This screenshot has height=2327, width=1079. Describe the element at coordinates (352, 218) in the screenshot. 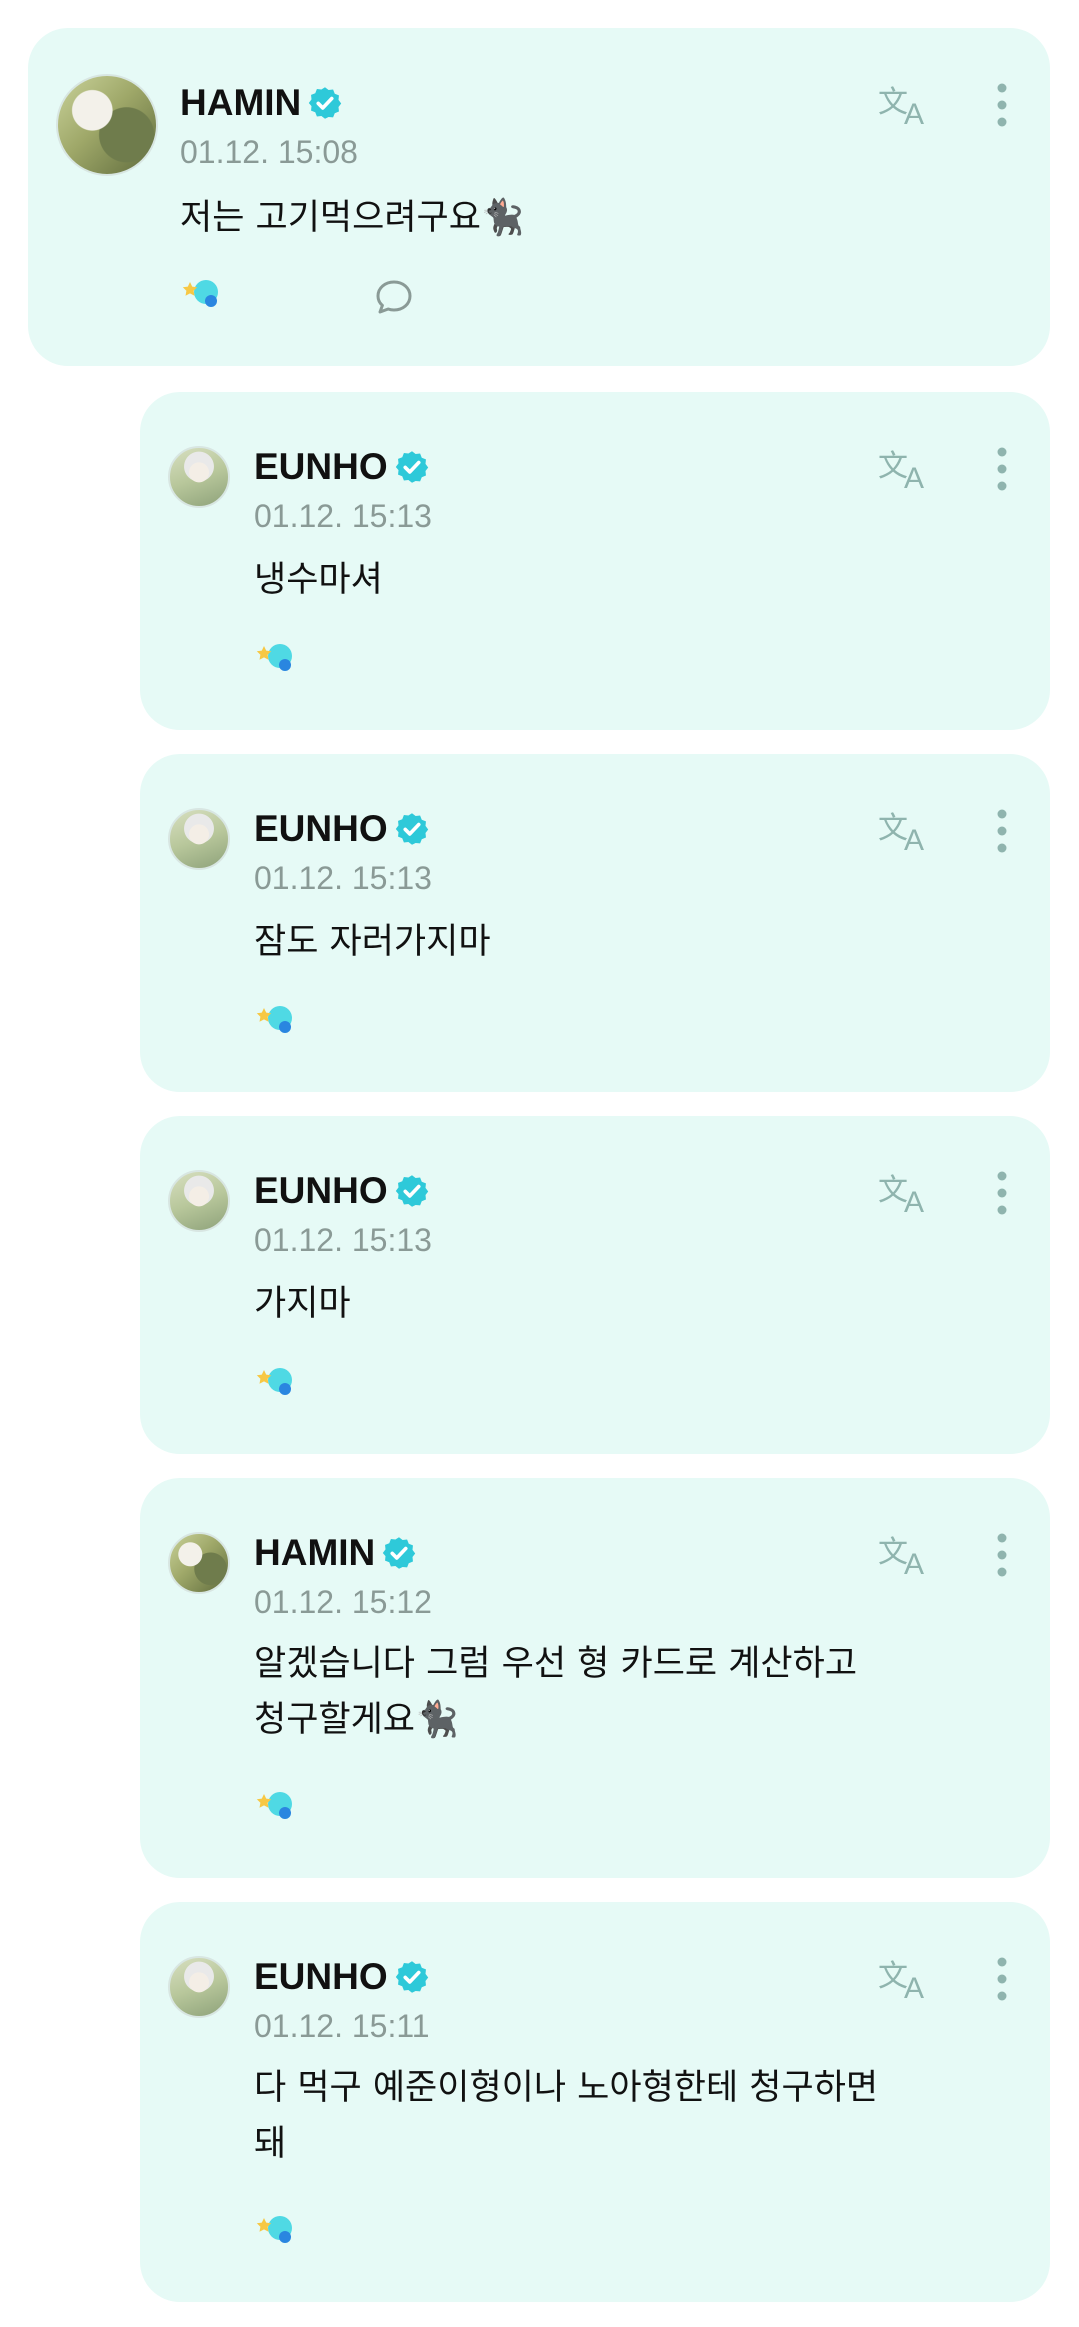

I see `post-message: 저는 고기먹으려구요🐈‍⬛` at that location.